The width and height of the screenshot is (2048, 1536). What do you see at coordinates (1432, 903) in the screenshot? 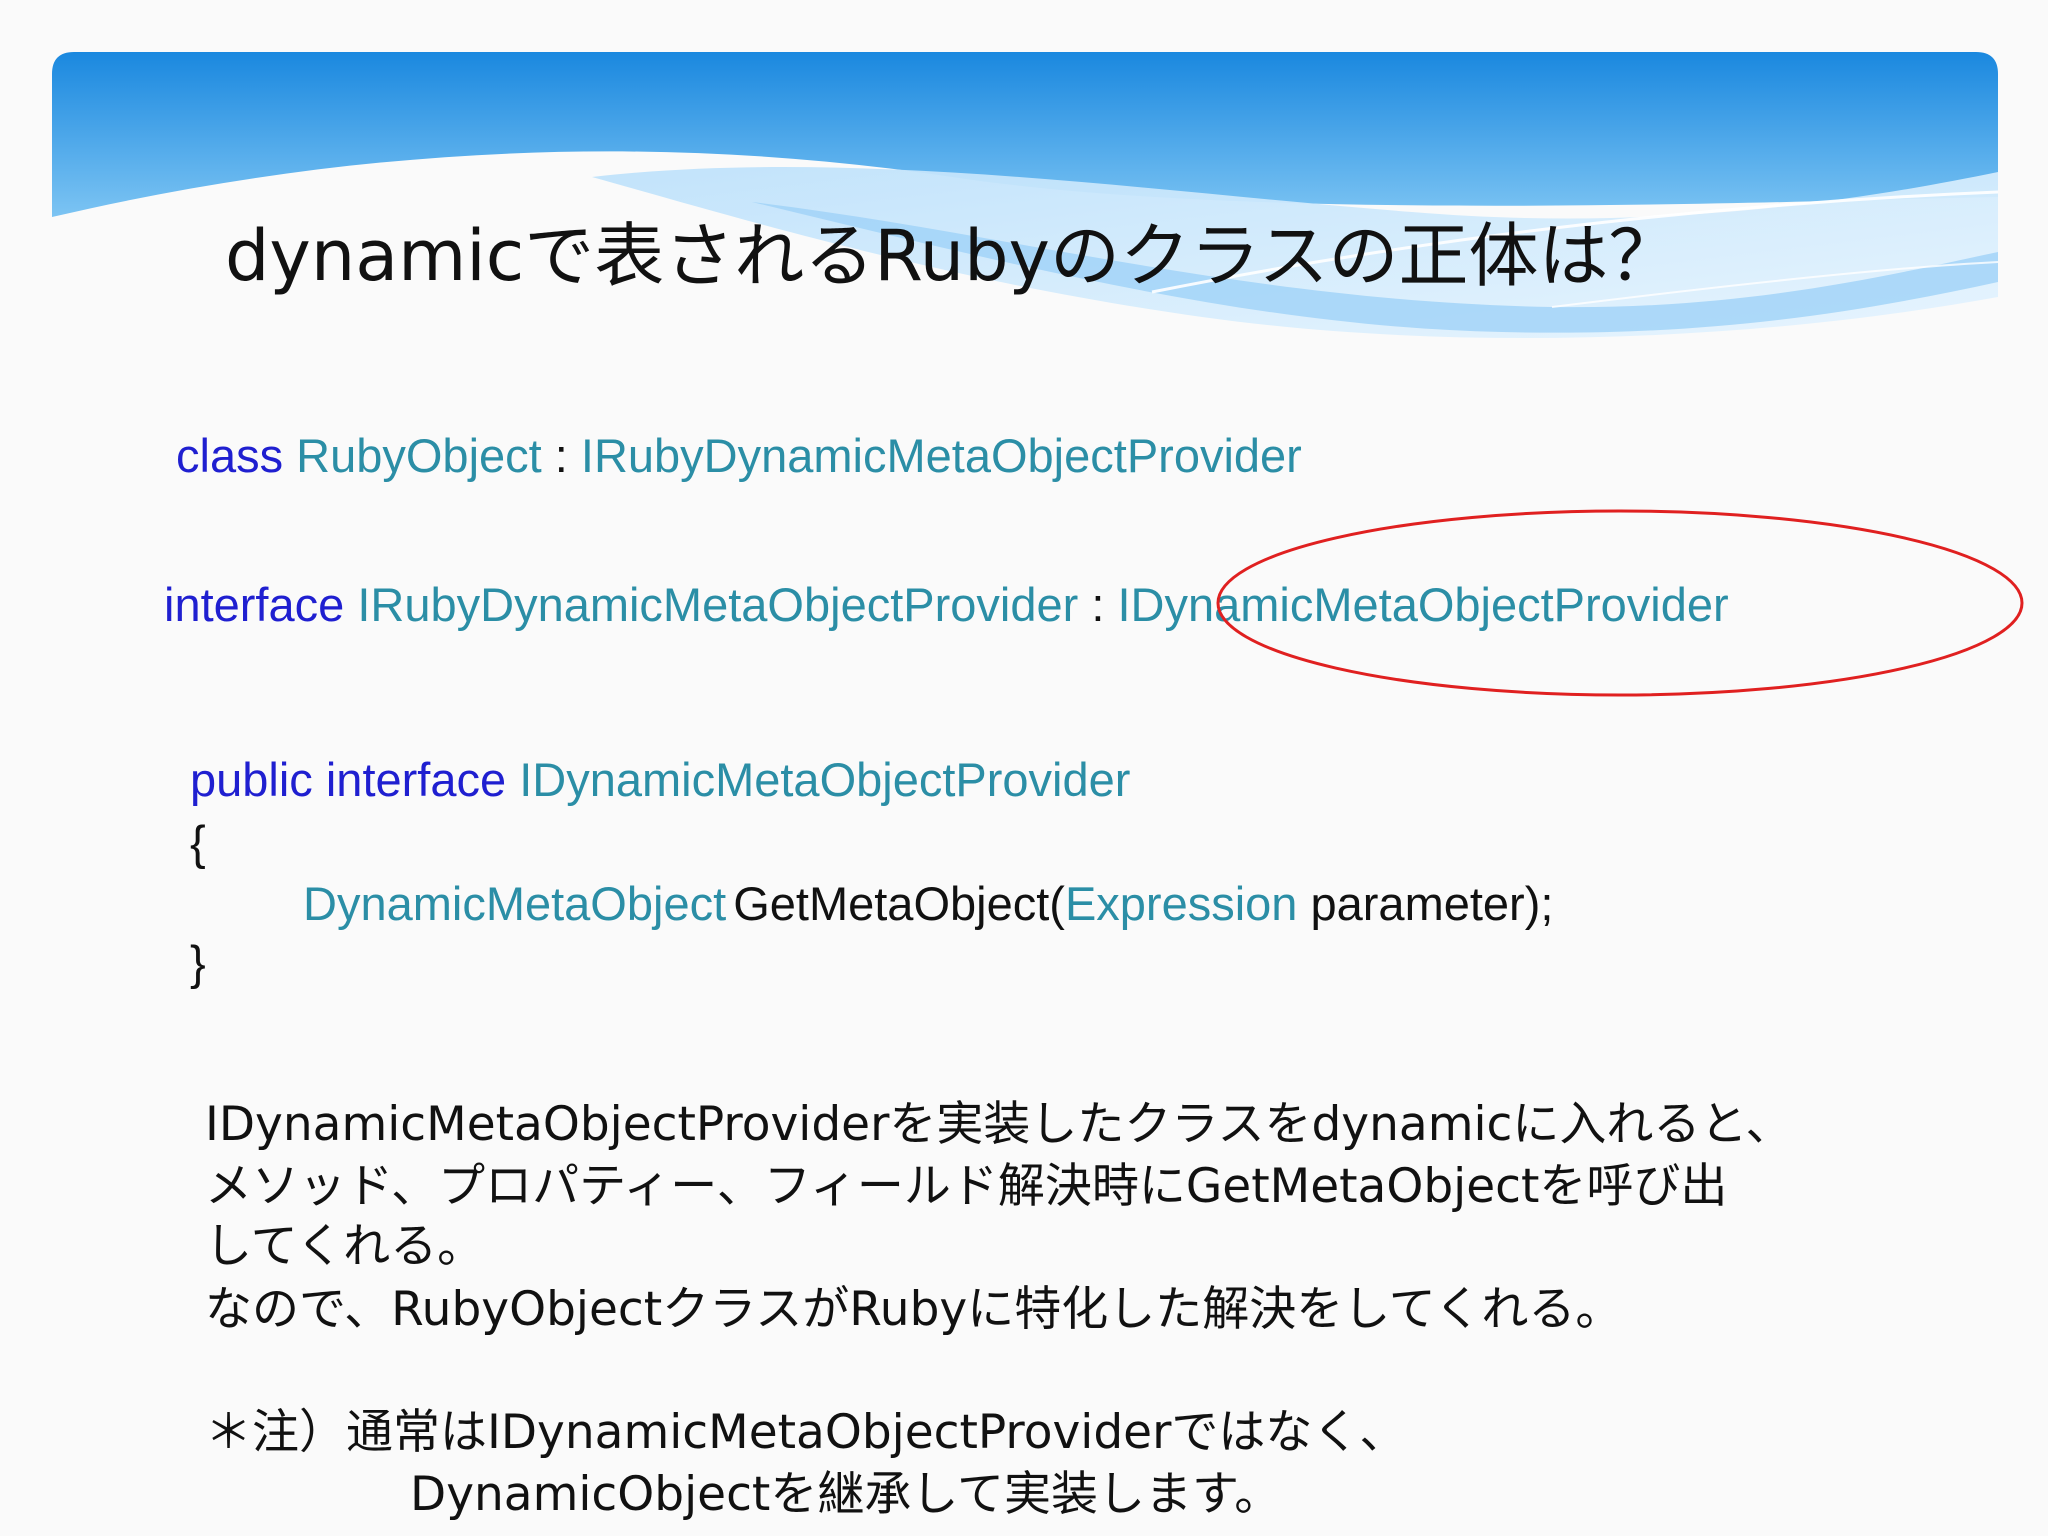
I see `parameter-text: parameter);` at bounding box center [1432, 903].